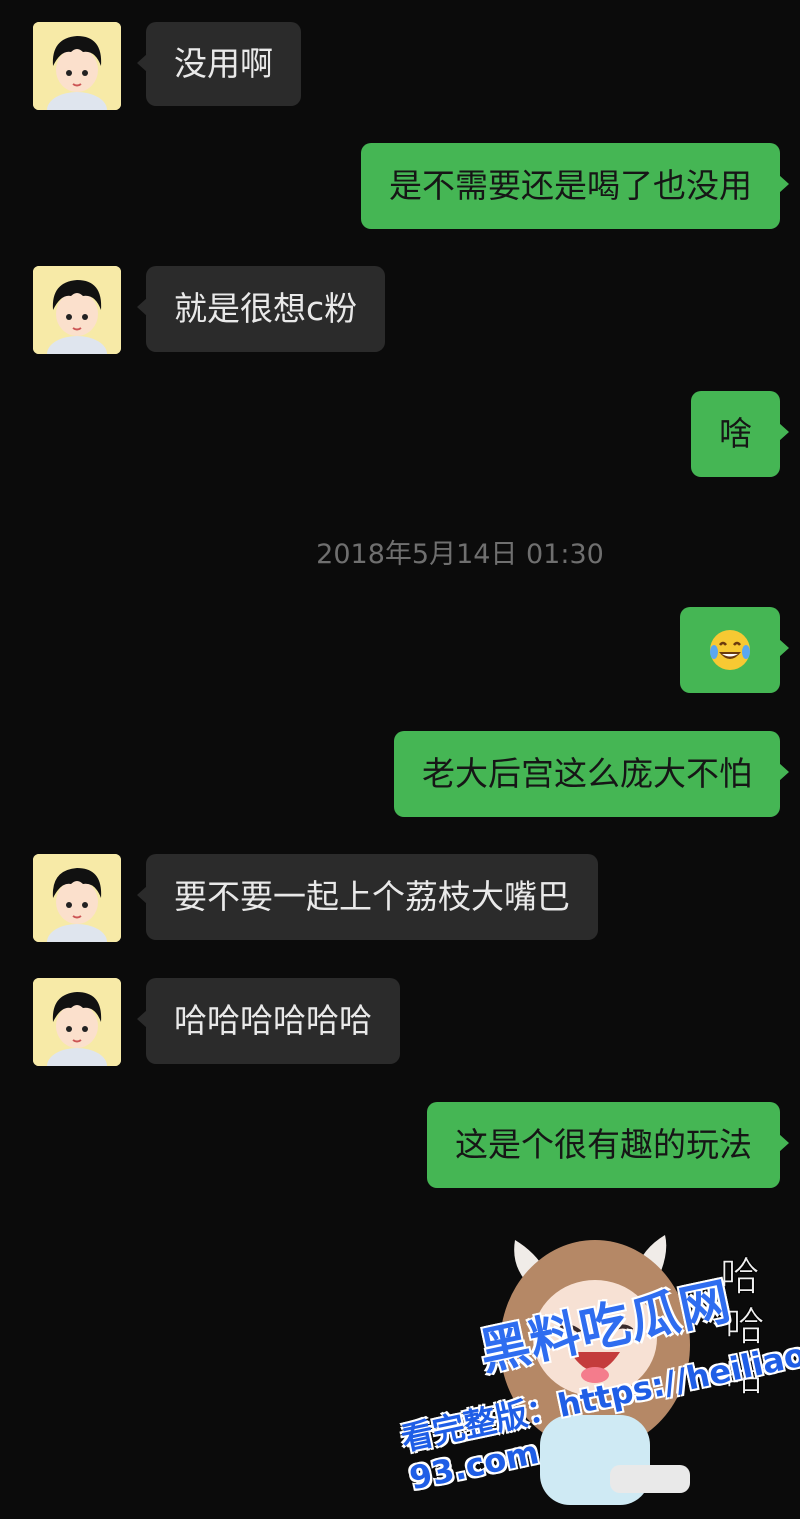 This screenshot has height=1519, width=800. I want to click on incoming-bubble: 没用啊, so click(219, 64).